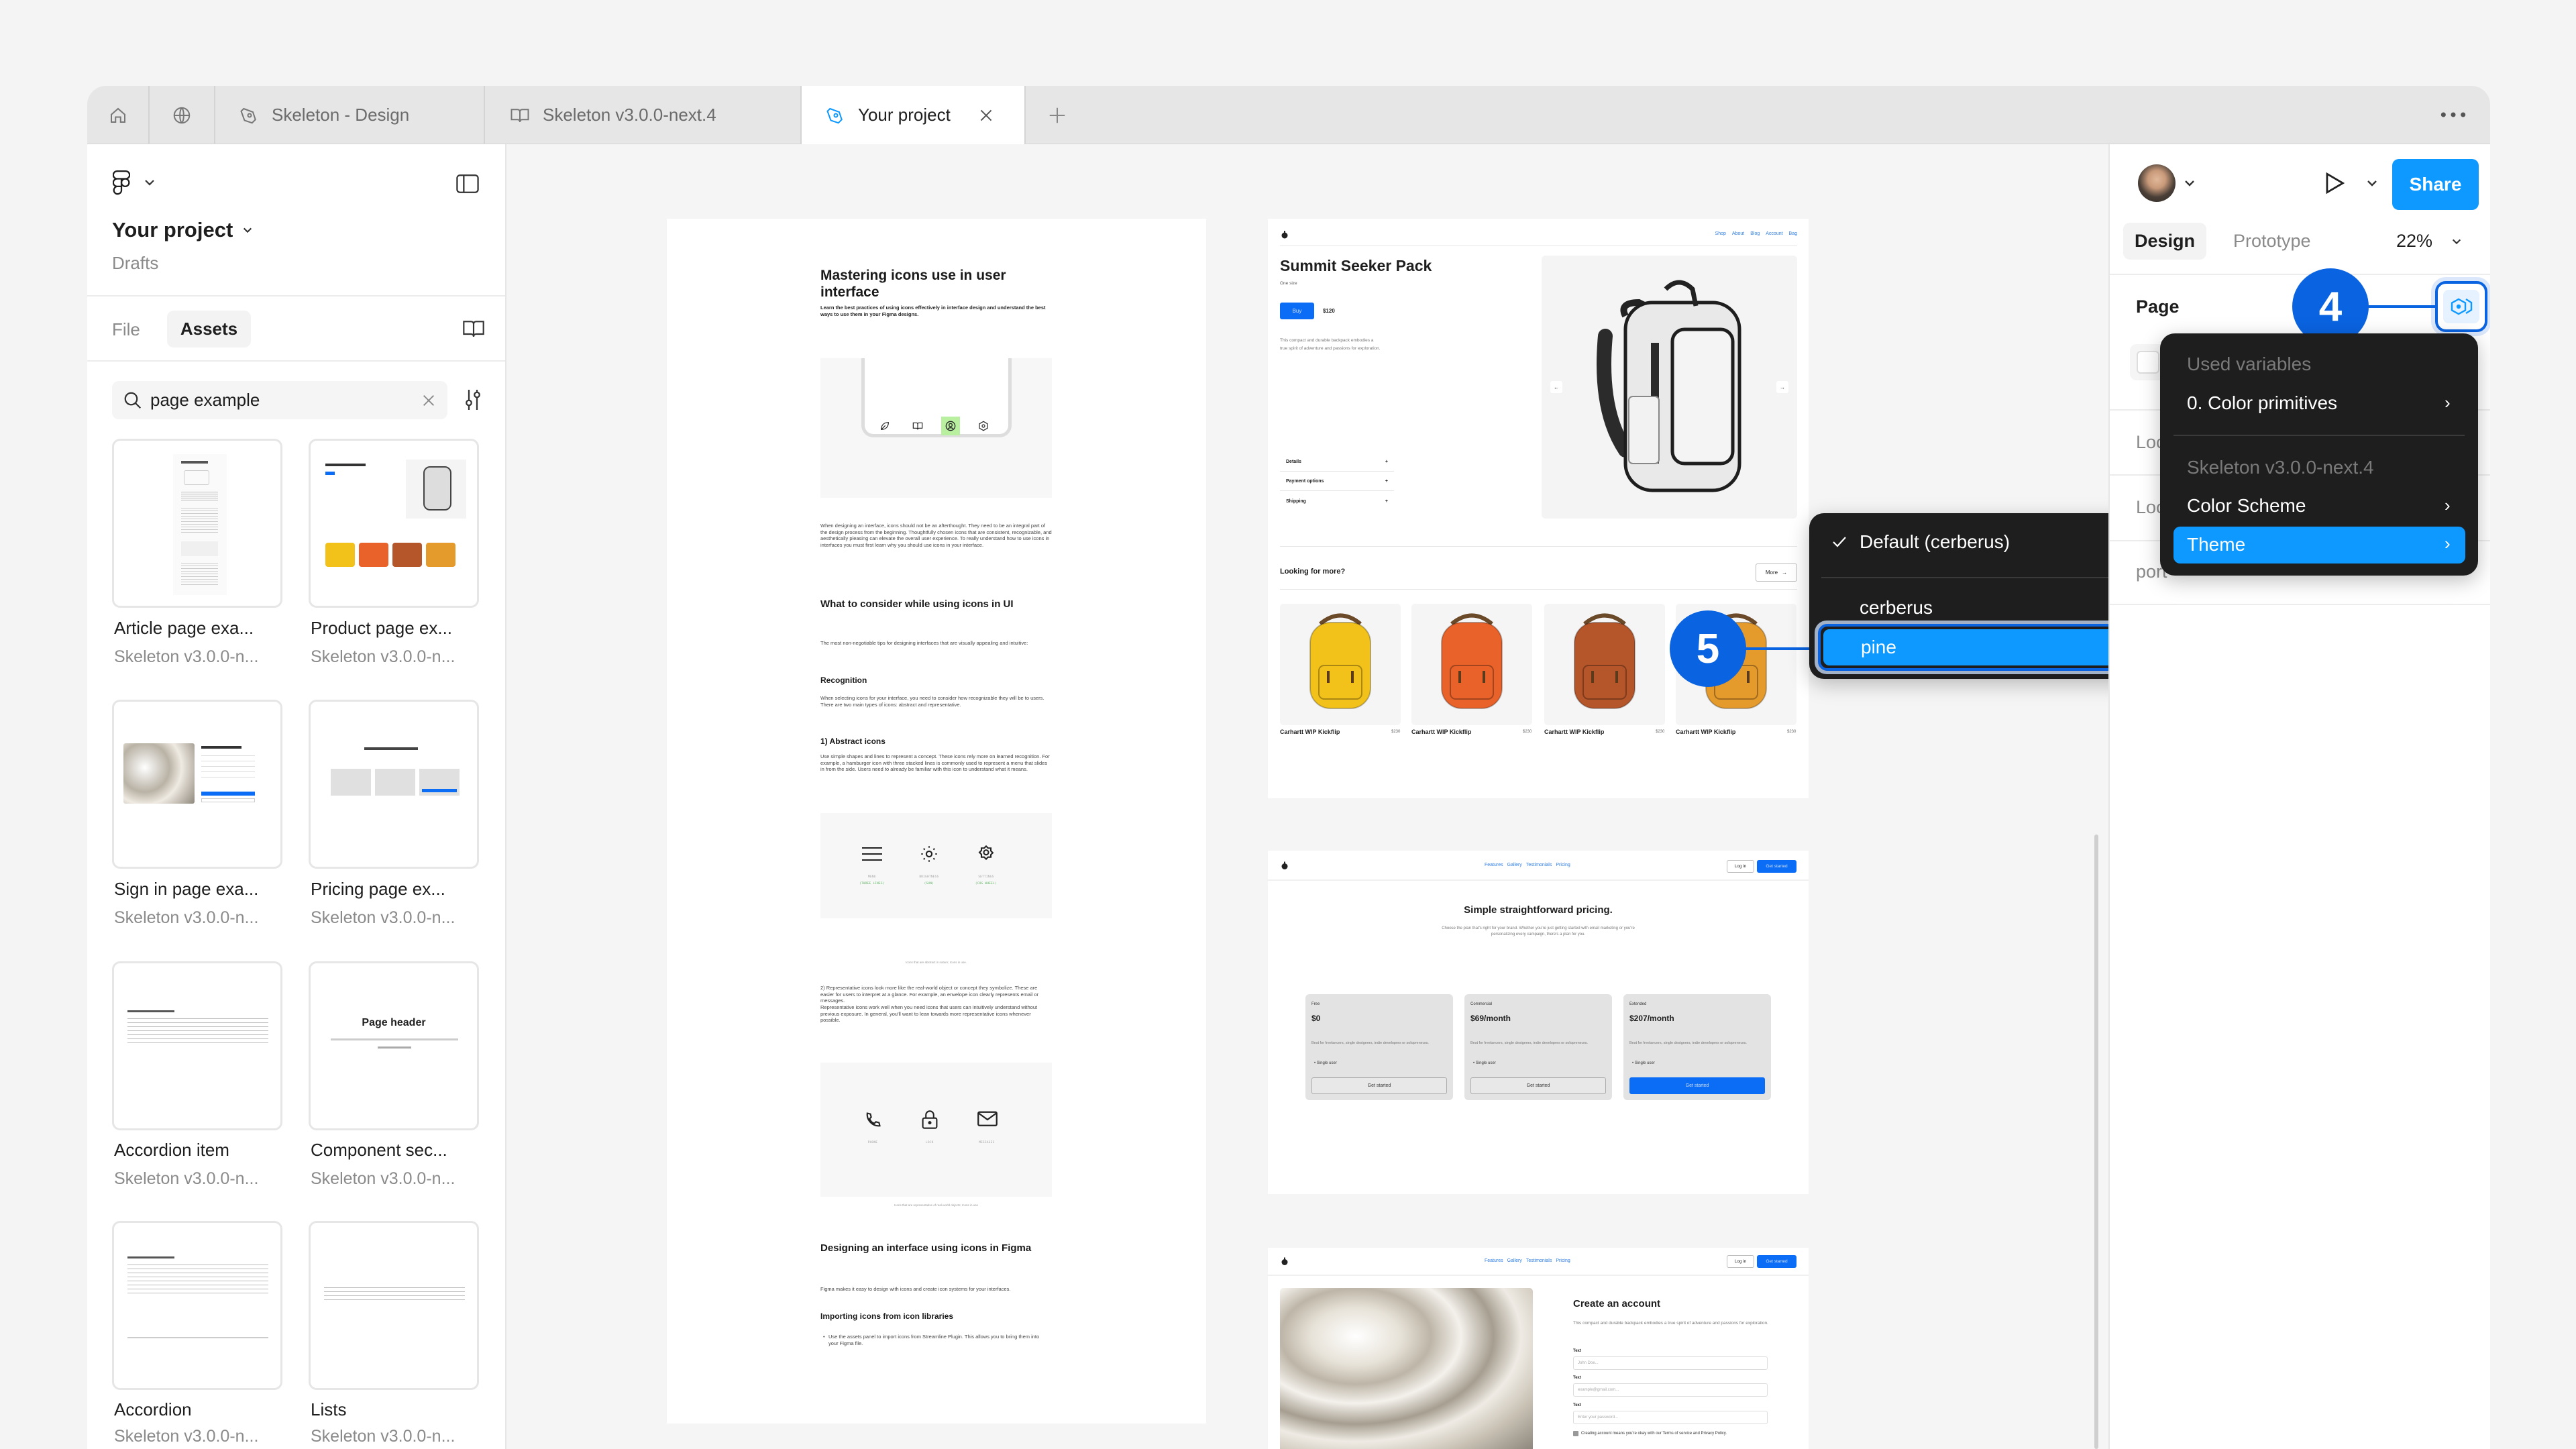 This screenshot has width=2576, height=1449. What do you see at coordinates (1755, 233) in the screenshot?
I see `nav-link: Blog` at bounding box center [1755, 233].